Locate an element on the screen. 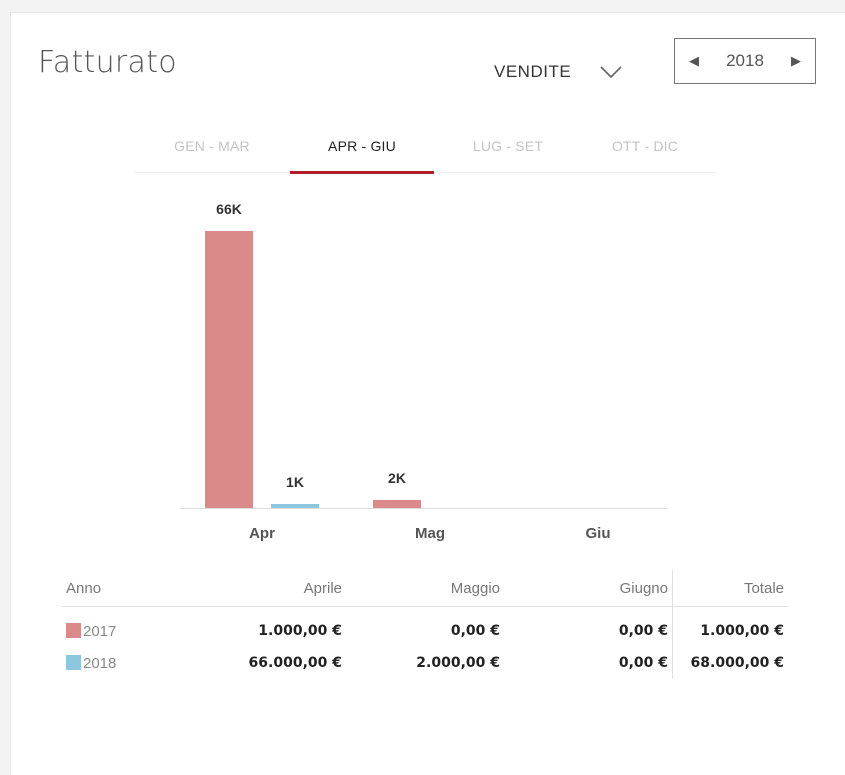 This screenshot has height=775, width=845. table-row: 2017 1.000,00 € 0,00 € 0,00 € 1.000,00 € is located at coordinates (425, 627).